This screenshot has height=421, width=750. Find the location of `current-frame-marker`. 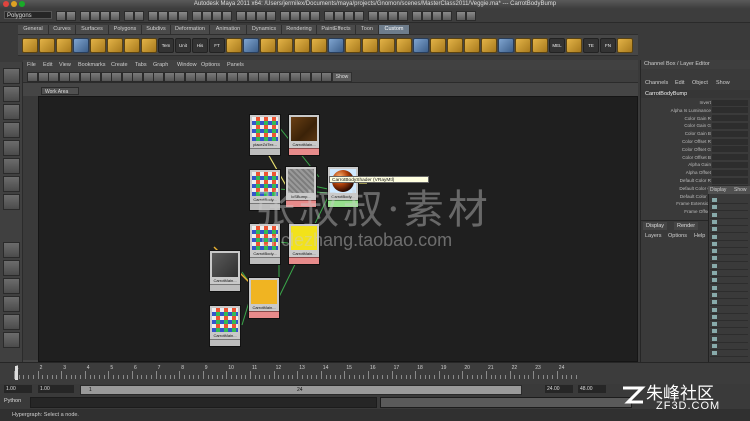

current-frame-marker is located at coordinates (16, 373).